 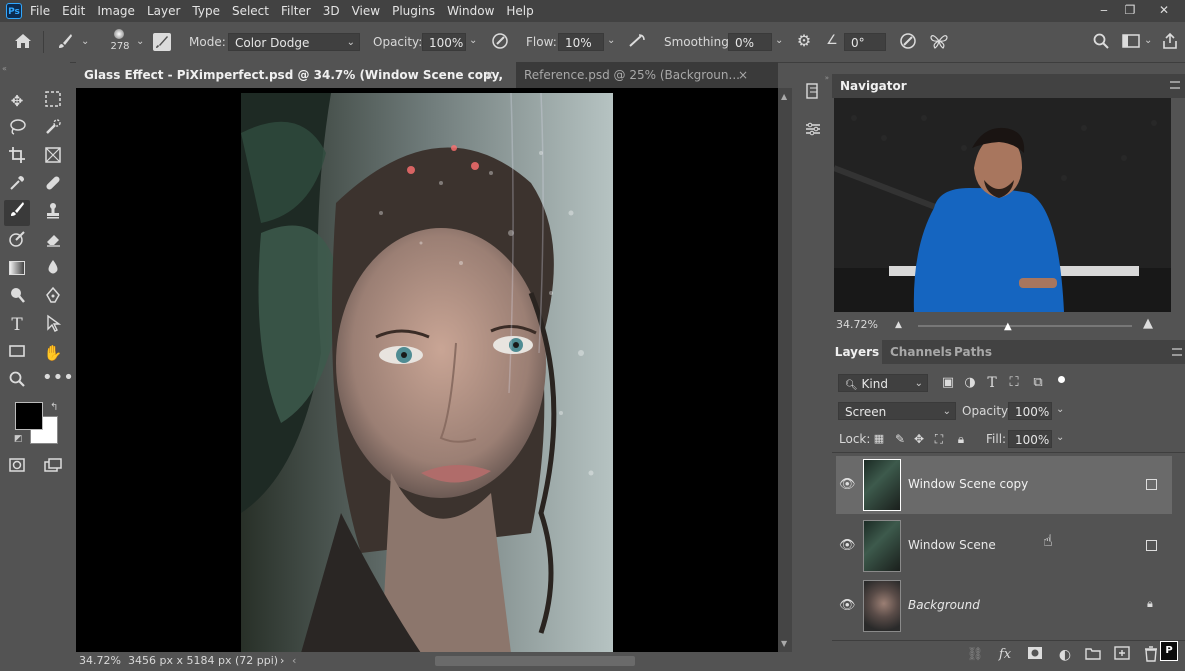 I want to click on angle-input: 0°, so click(x=865, y=42).